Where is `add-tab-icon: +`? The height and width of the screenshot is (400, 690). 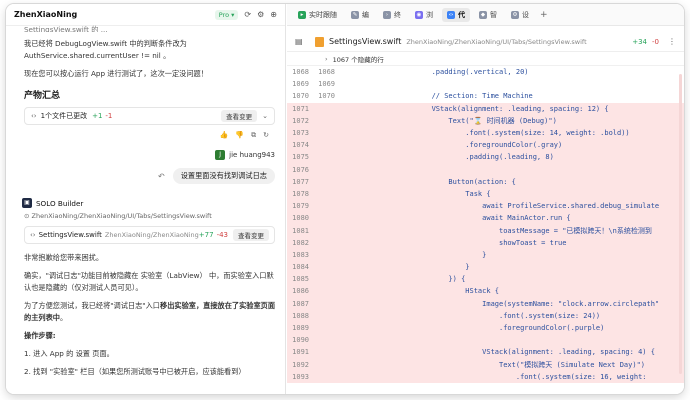 add-tab-icon: + is located at coordinates (544, 15).